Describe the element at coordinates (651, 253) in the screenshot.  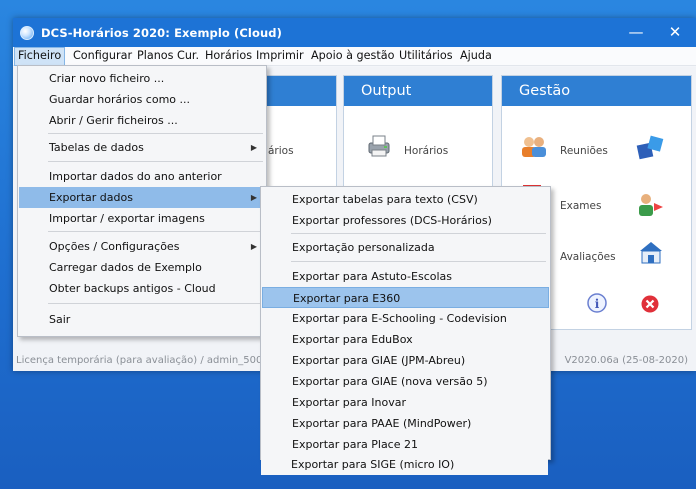
I see `school-house-icon` at that location.